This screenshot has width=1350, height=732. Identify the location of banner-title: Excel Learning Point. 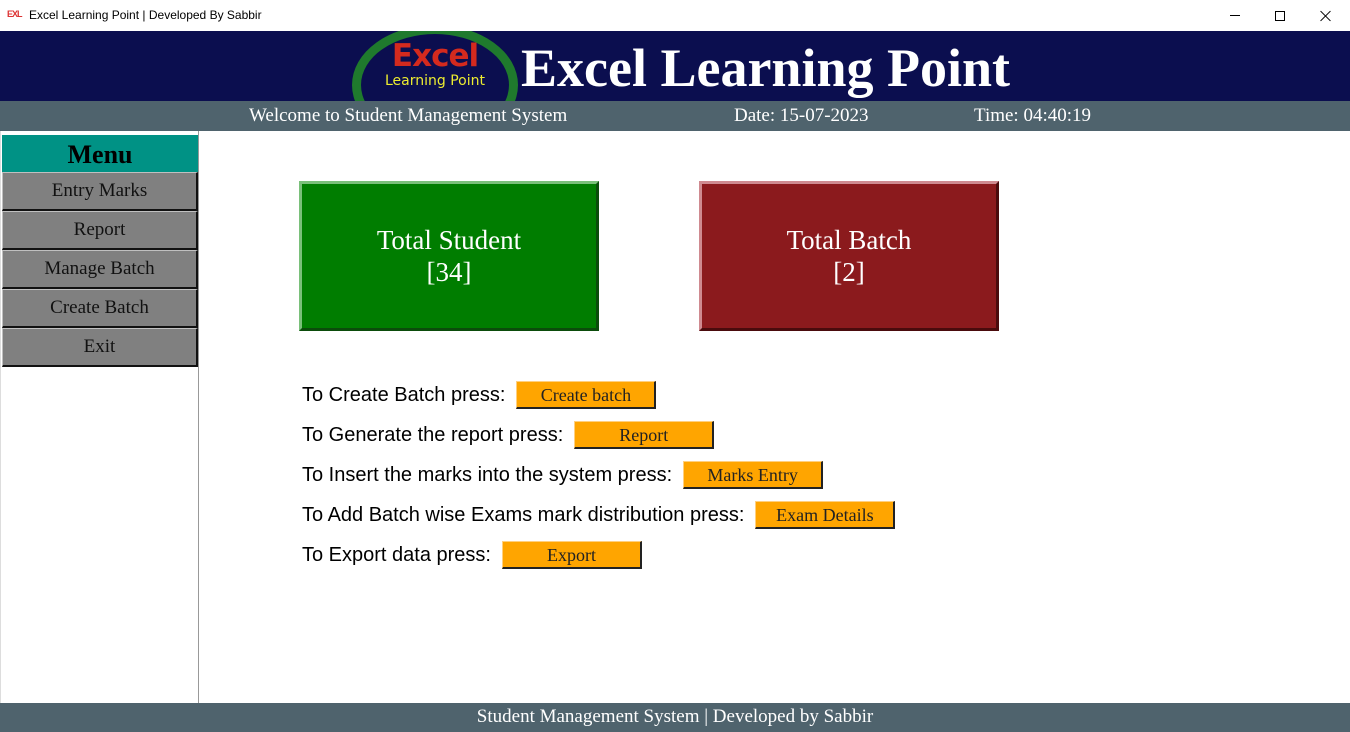
(765, 68).